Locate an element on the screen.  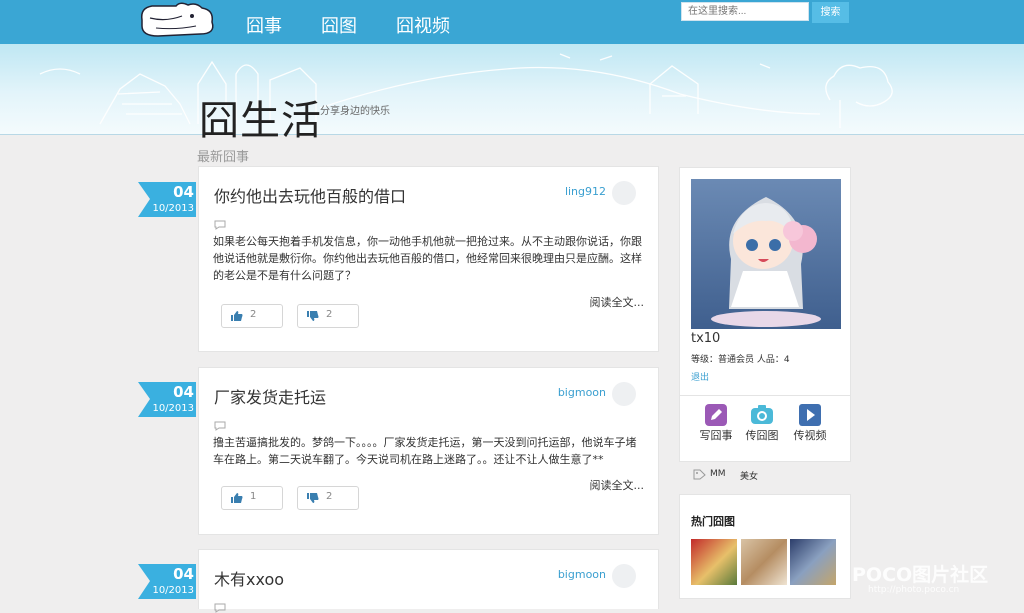
like-count: 1 is located at coordinates (253, 496).